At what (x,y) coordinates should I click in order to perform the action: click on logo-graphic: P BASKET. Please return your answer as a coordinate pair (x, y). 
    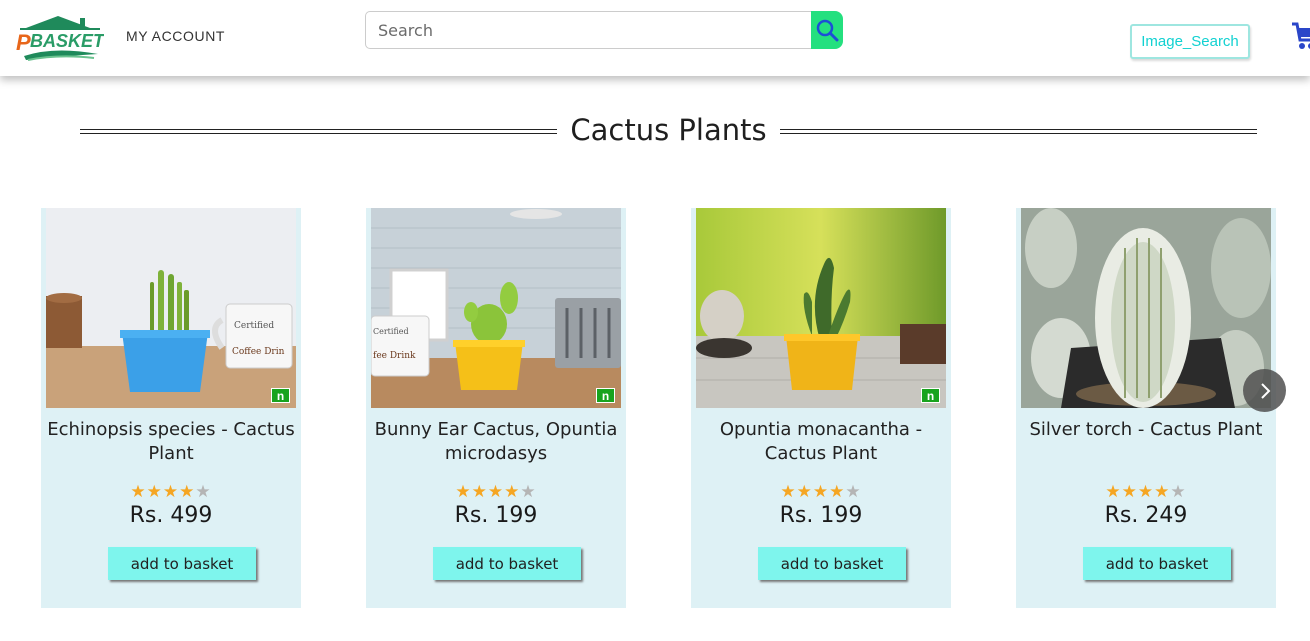
    Looking at the image, I should click on (61, 38).